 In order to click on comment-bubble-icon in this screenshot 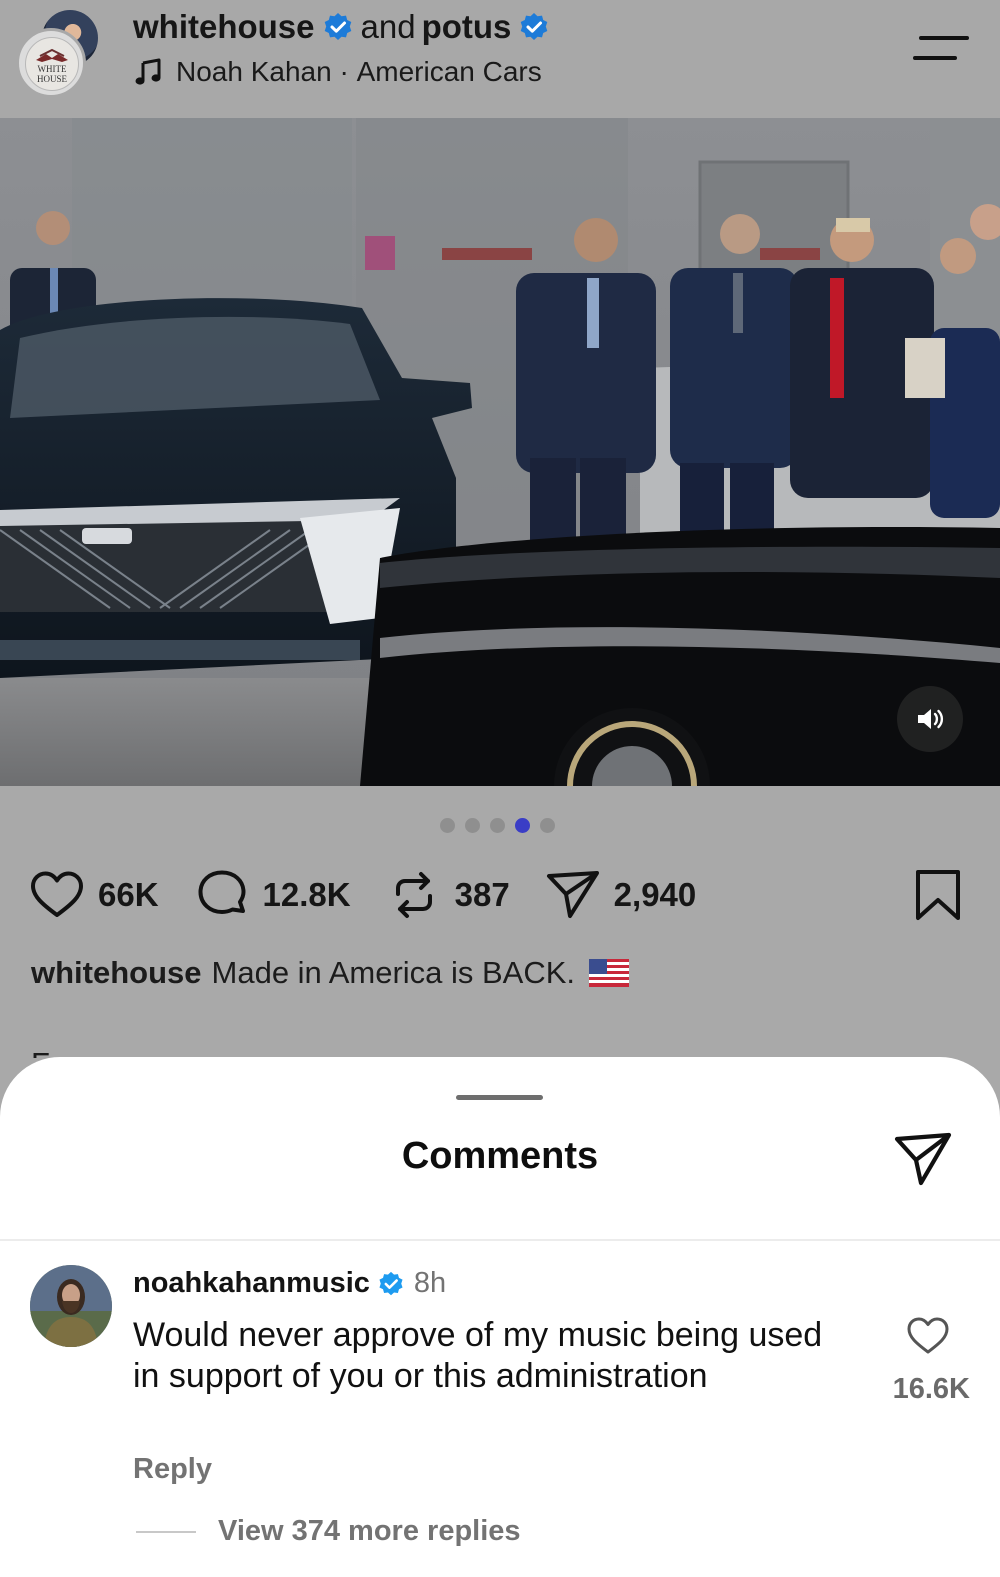, I will do `click(222, 892)`.